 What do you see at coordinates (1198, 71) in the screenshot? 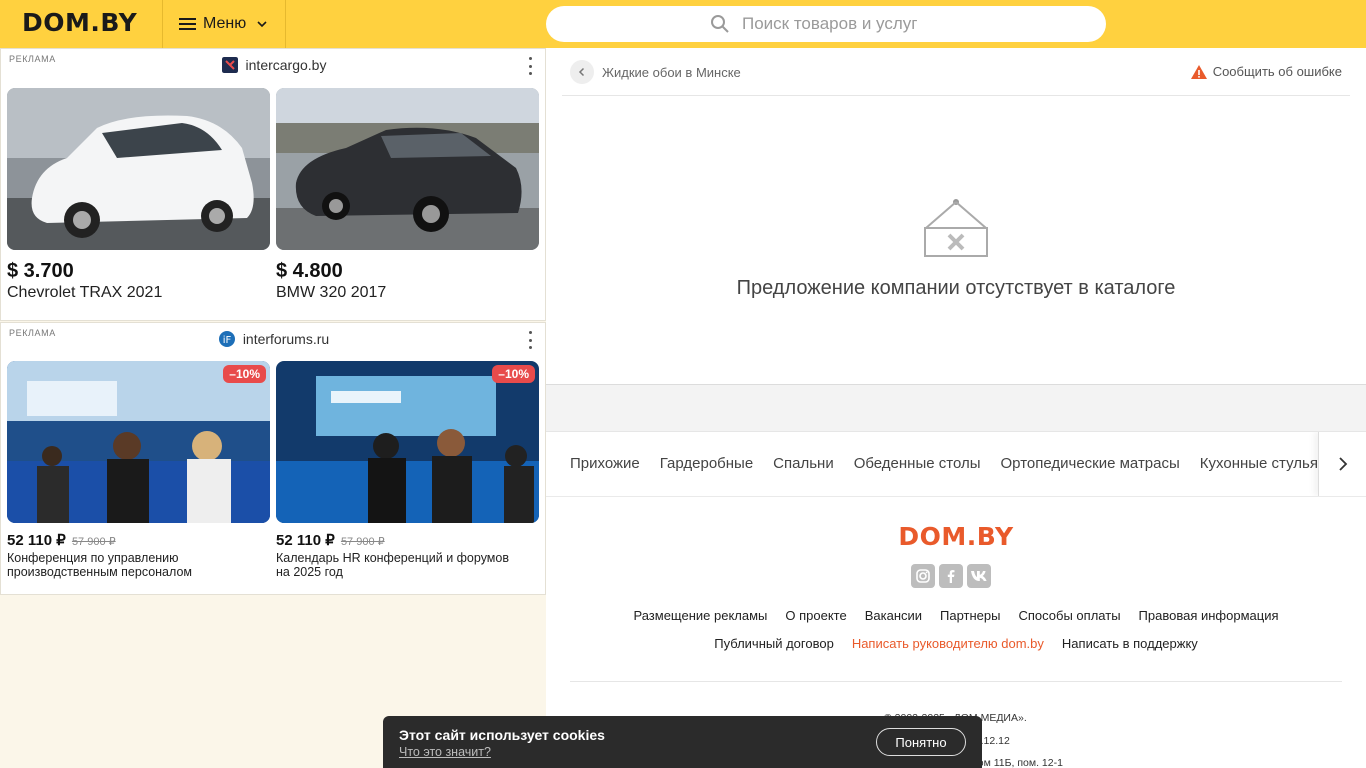
I see `warning-icon` at bounding box center [1198, 71].